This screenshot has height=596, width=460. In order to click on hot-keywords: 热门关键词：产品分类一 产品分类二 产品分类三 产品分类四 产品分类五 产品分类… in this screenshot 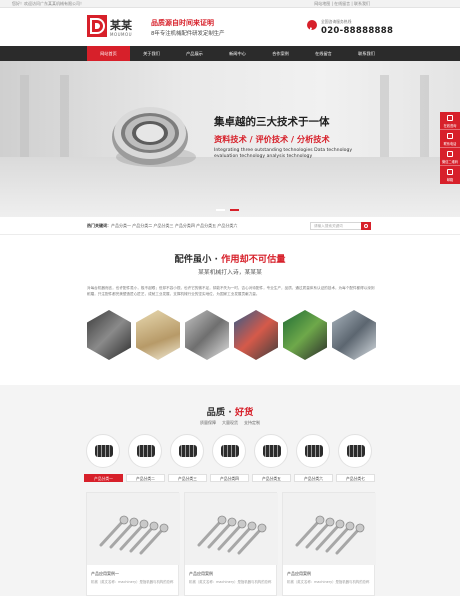, I will do `click(162, 225)`.